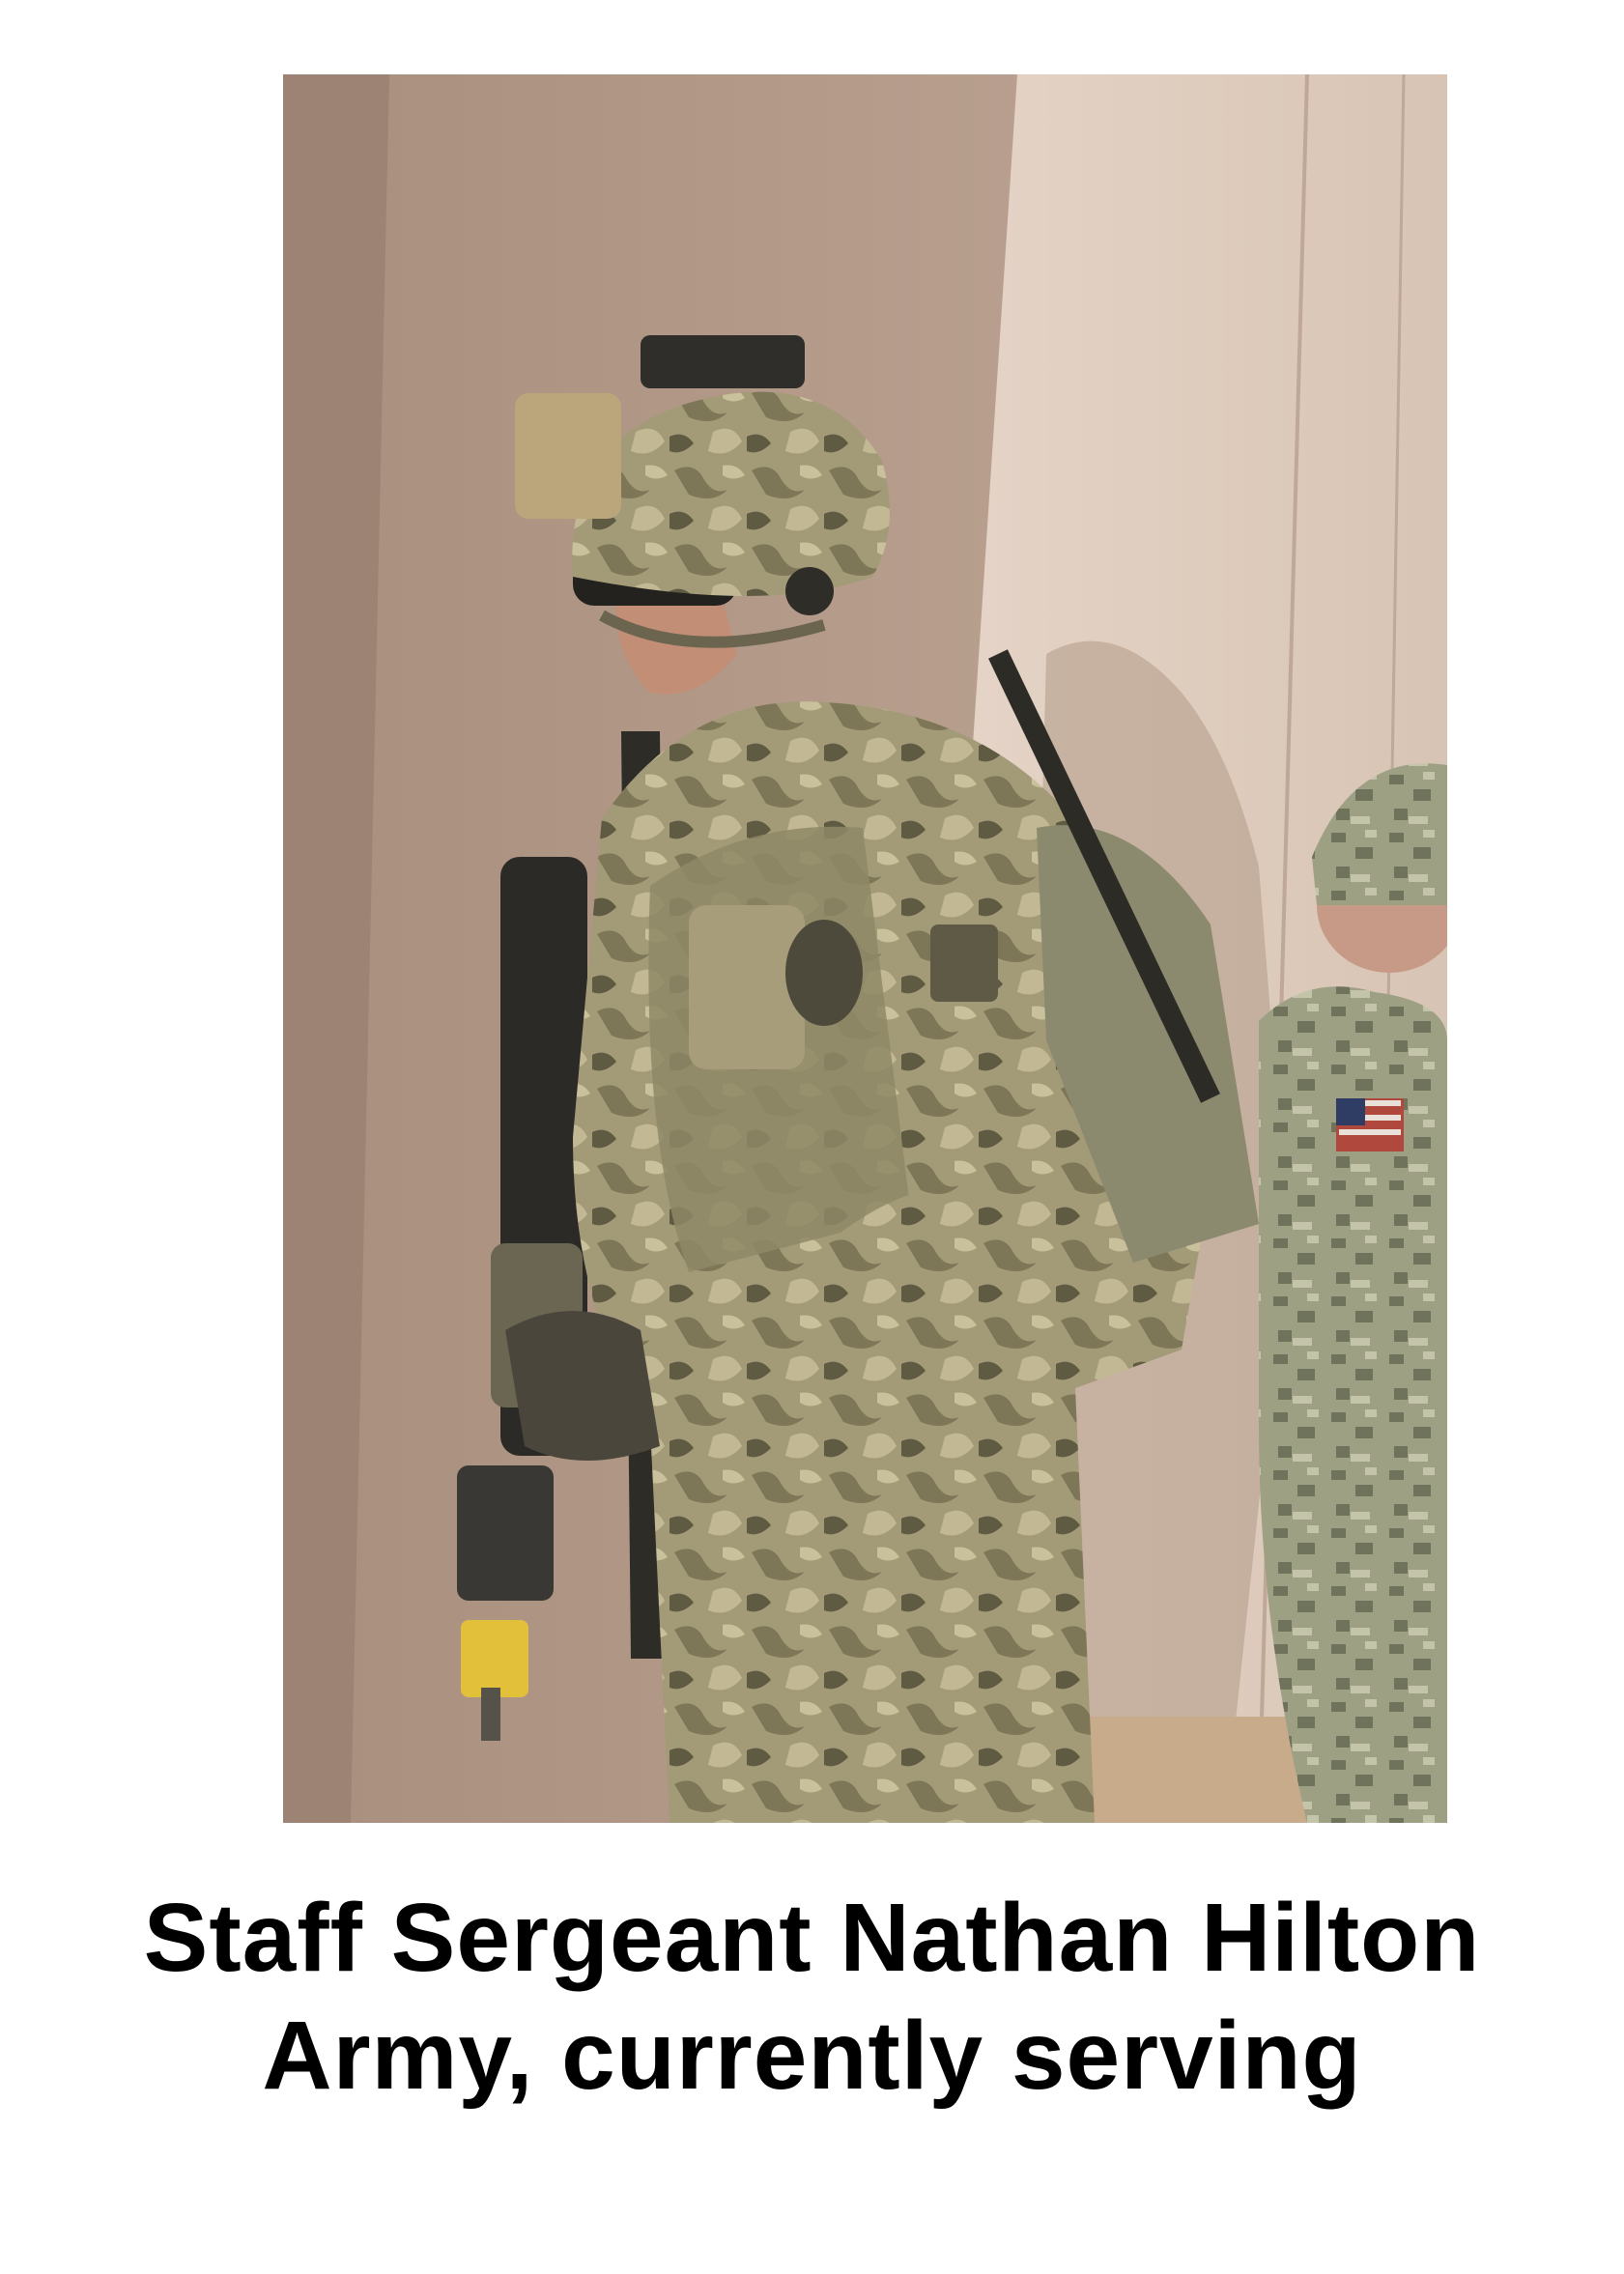 The image size is (1624, 2274). Describe the element at coordinates (812, 2056) in the screenshot. I see `caption-service-status: Army, currently serving` at that location.